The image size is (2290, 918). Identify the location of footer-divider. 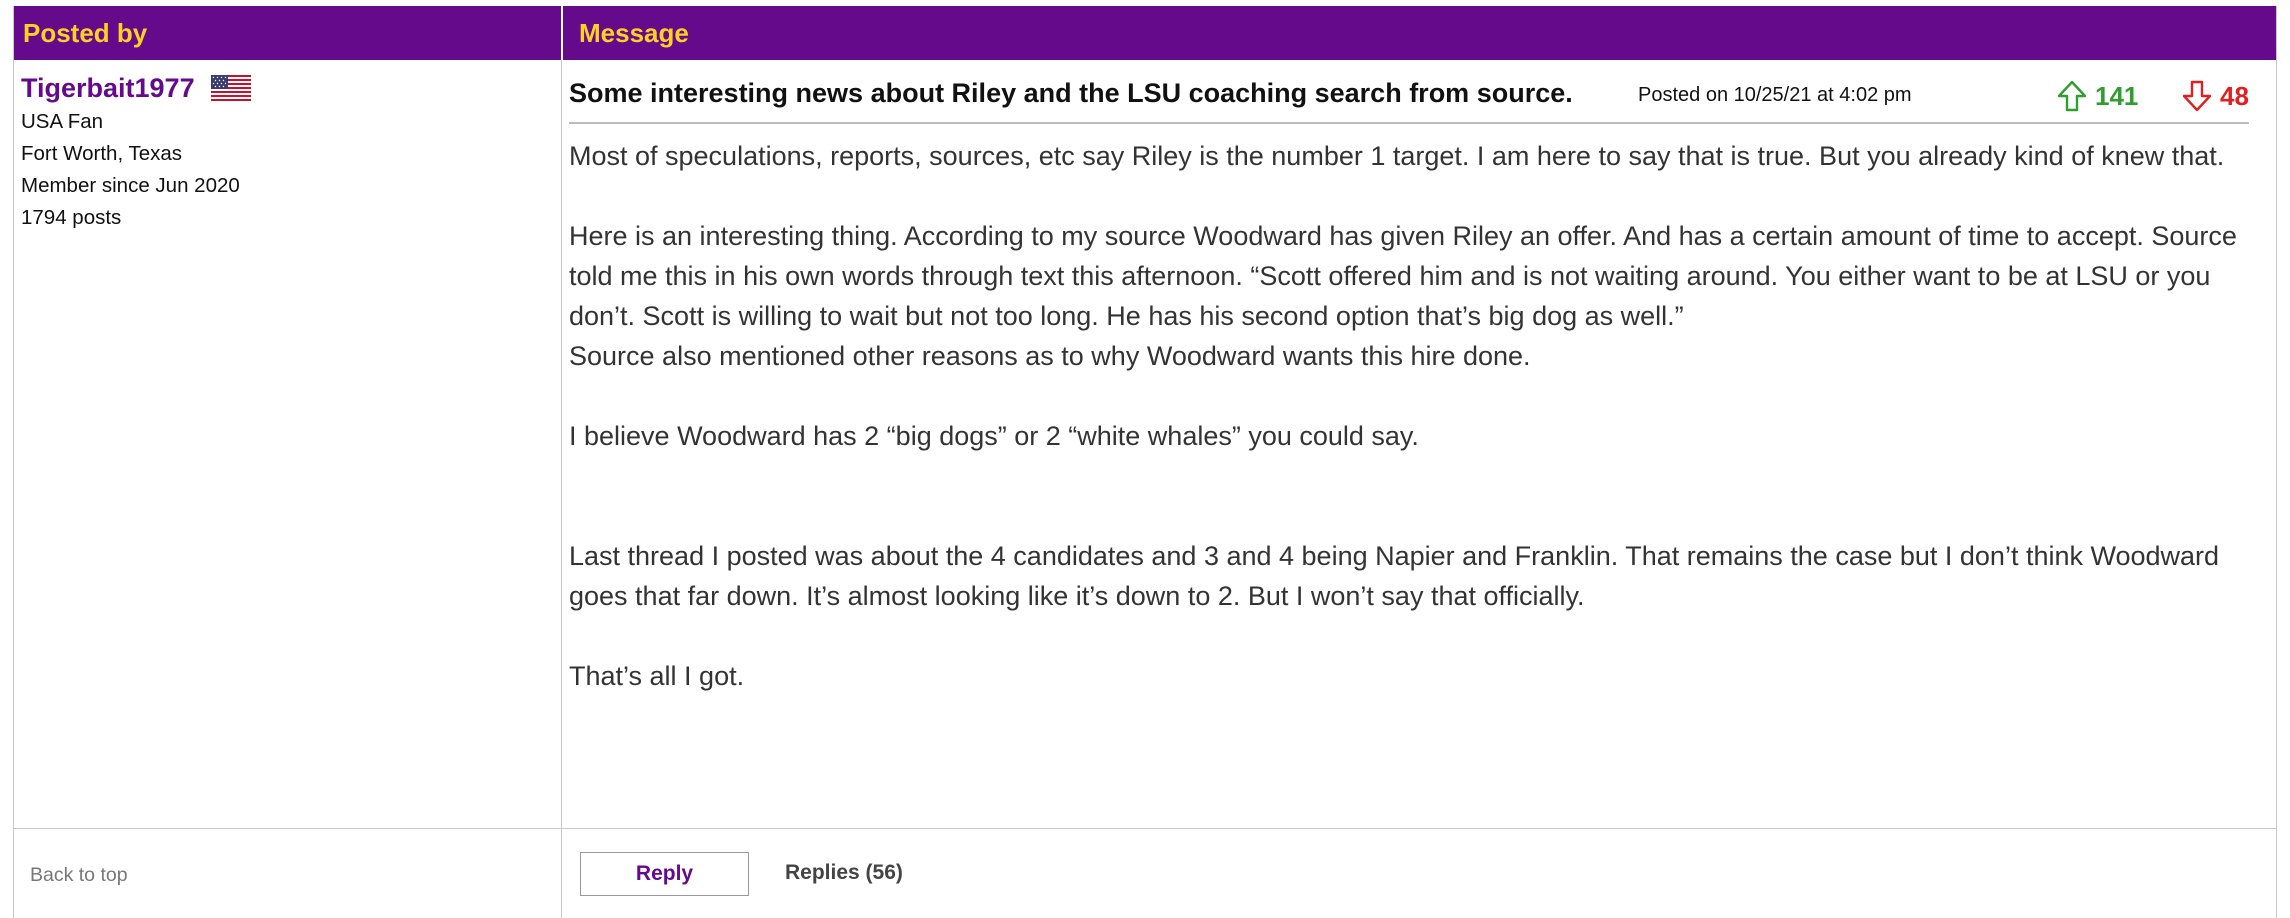
(1145, 828).